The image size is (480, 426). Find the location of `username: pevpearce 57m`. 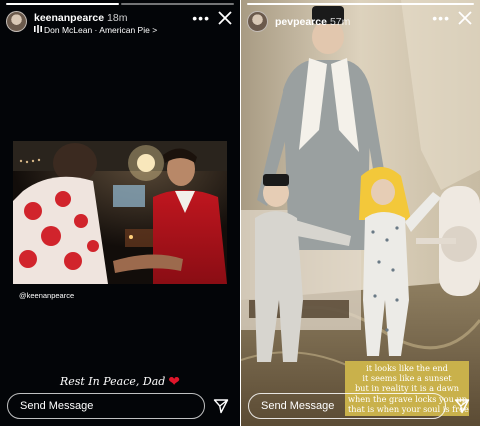

username: pevpearce 57m is located at coordinates (312, 22).